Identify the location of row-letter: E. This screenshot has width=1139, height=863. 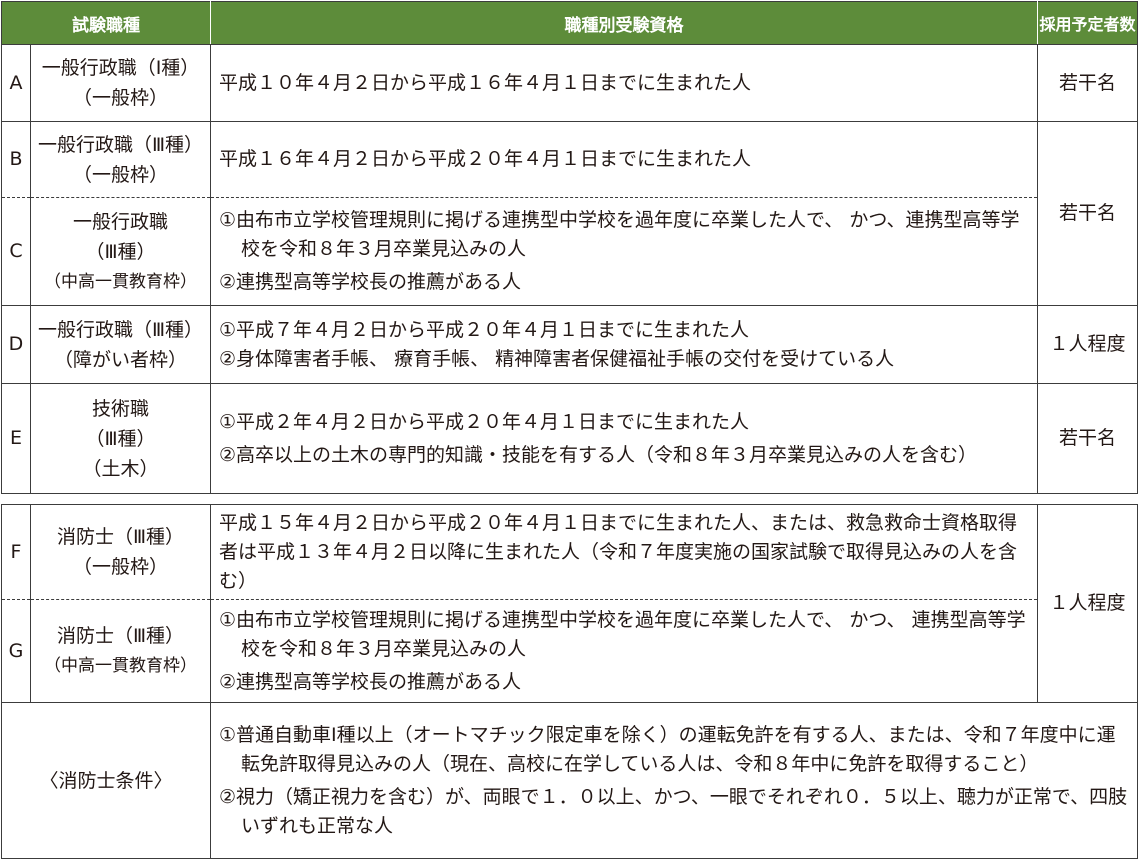
(16, 438).